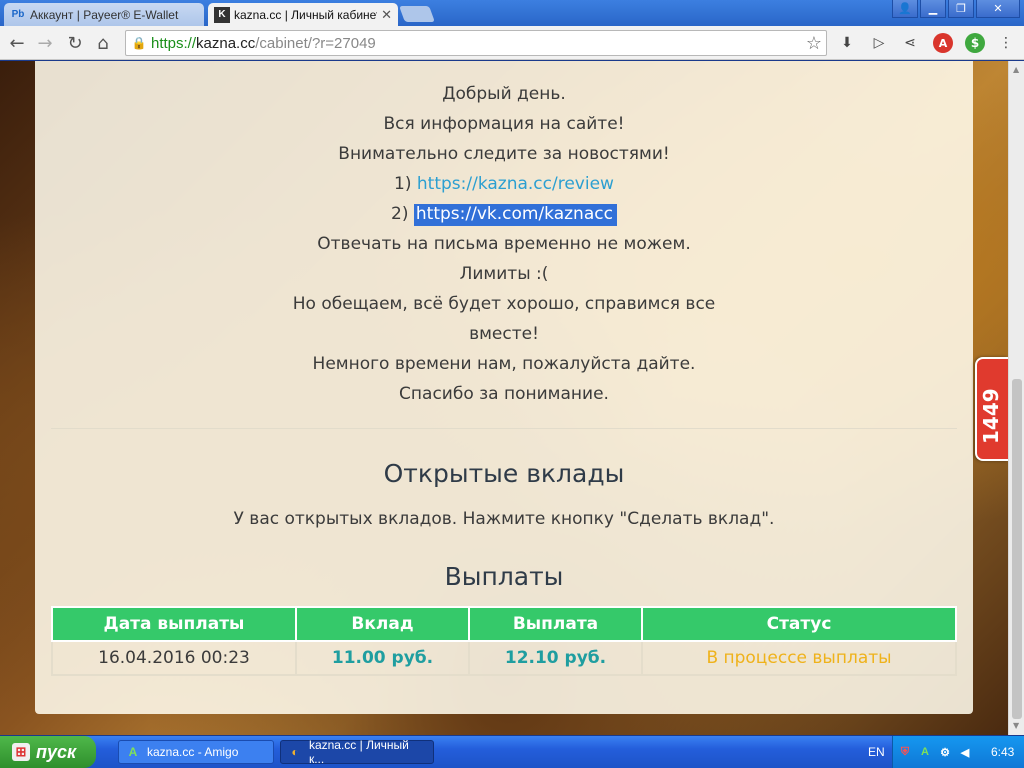  Describe the element at coordinates (382, 624) in the screenshot. I see `col-deposit: Вклад` at that location.